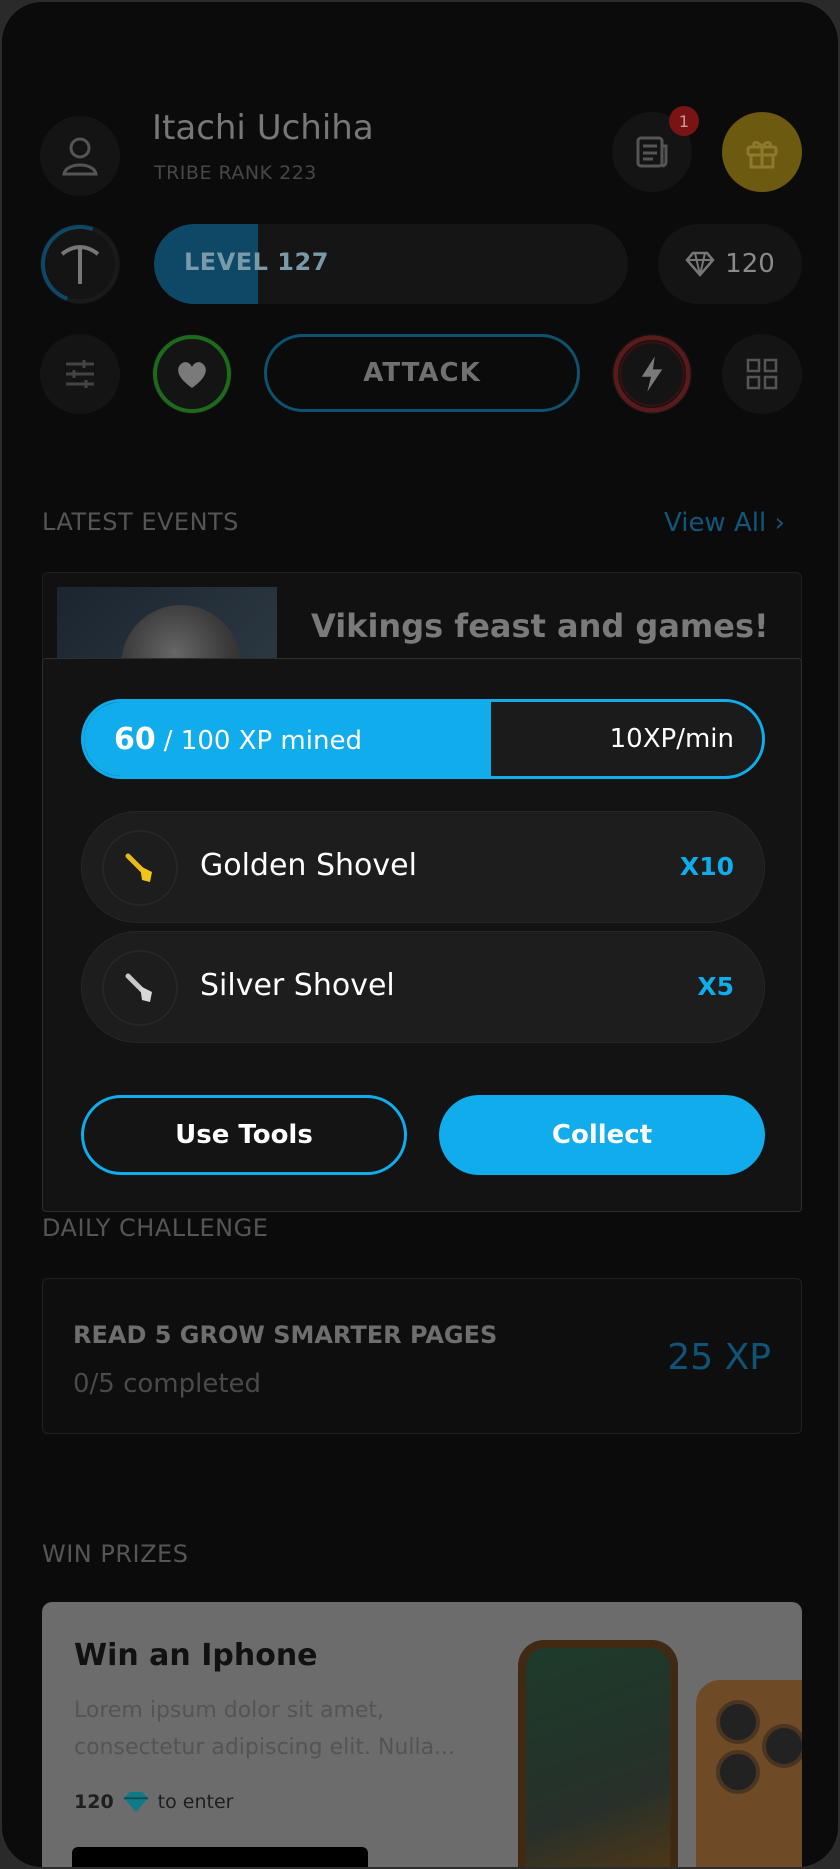  Describe the element at coordinates (155, 1228) in the screenshot. I see `daily-challenge-title: DAILY CHALLENGE` at that location.